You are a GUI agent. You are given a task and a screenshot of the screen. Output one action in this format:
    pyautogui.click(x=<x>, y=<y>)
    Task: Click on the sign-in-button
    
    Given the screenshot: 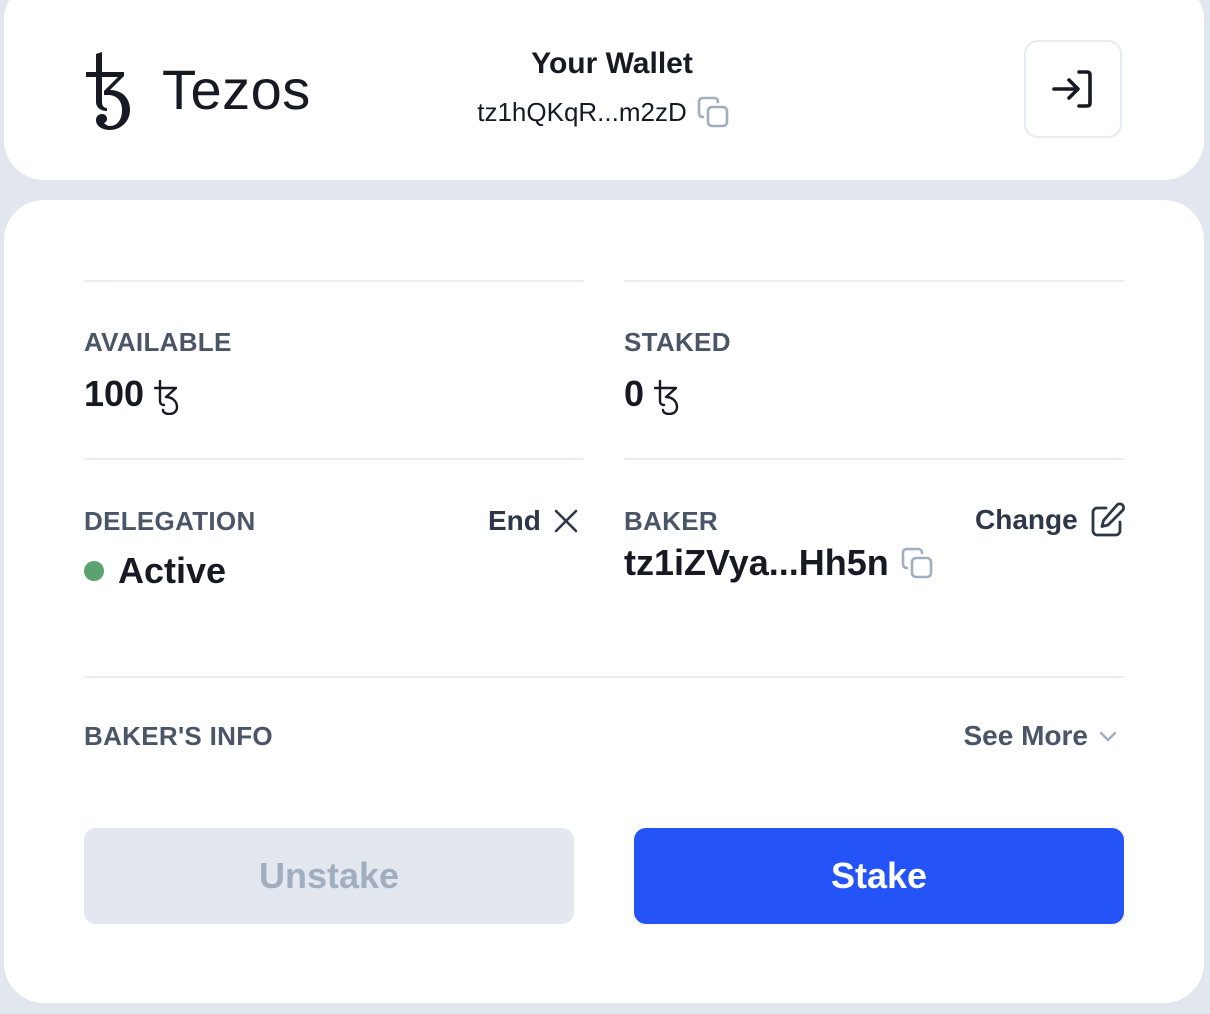 What is the action you would take?
    pyautogui.click(x=1073, y=89)
    